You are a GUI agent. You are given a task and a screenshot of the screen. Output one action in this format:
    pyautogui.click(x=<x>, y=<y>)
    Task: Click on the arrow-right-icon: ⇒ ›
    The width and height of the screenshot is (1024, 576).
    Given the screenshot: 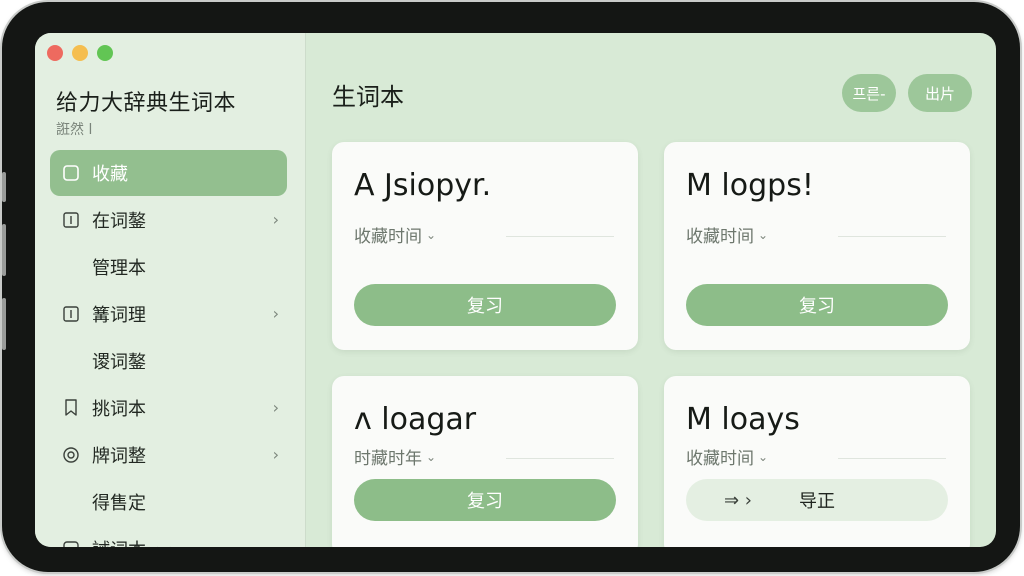 What is the action you would take?
    pyautogui.click(x=738, y=500)
    